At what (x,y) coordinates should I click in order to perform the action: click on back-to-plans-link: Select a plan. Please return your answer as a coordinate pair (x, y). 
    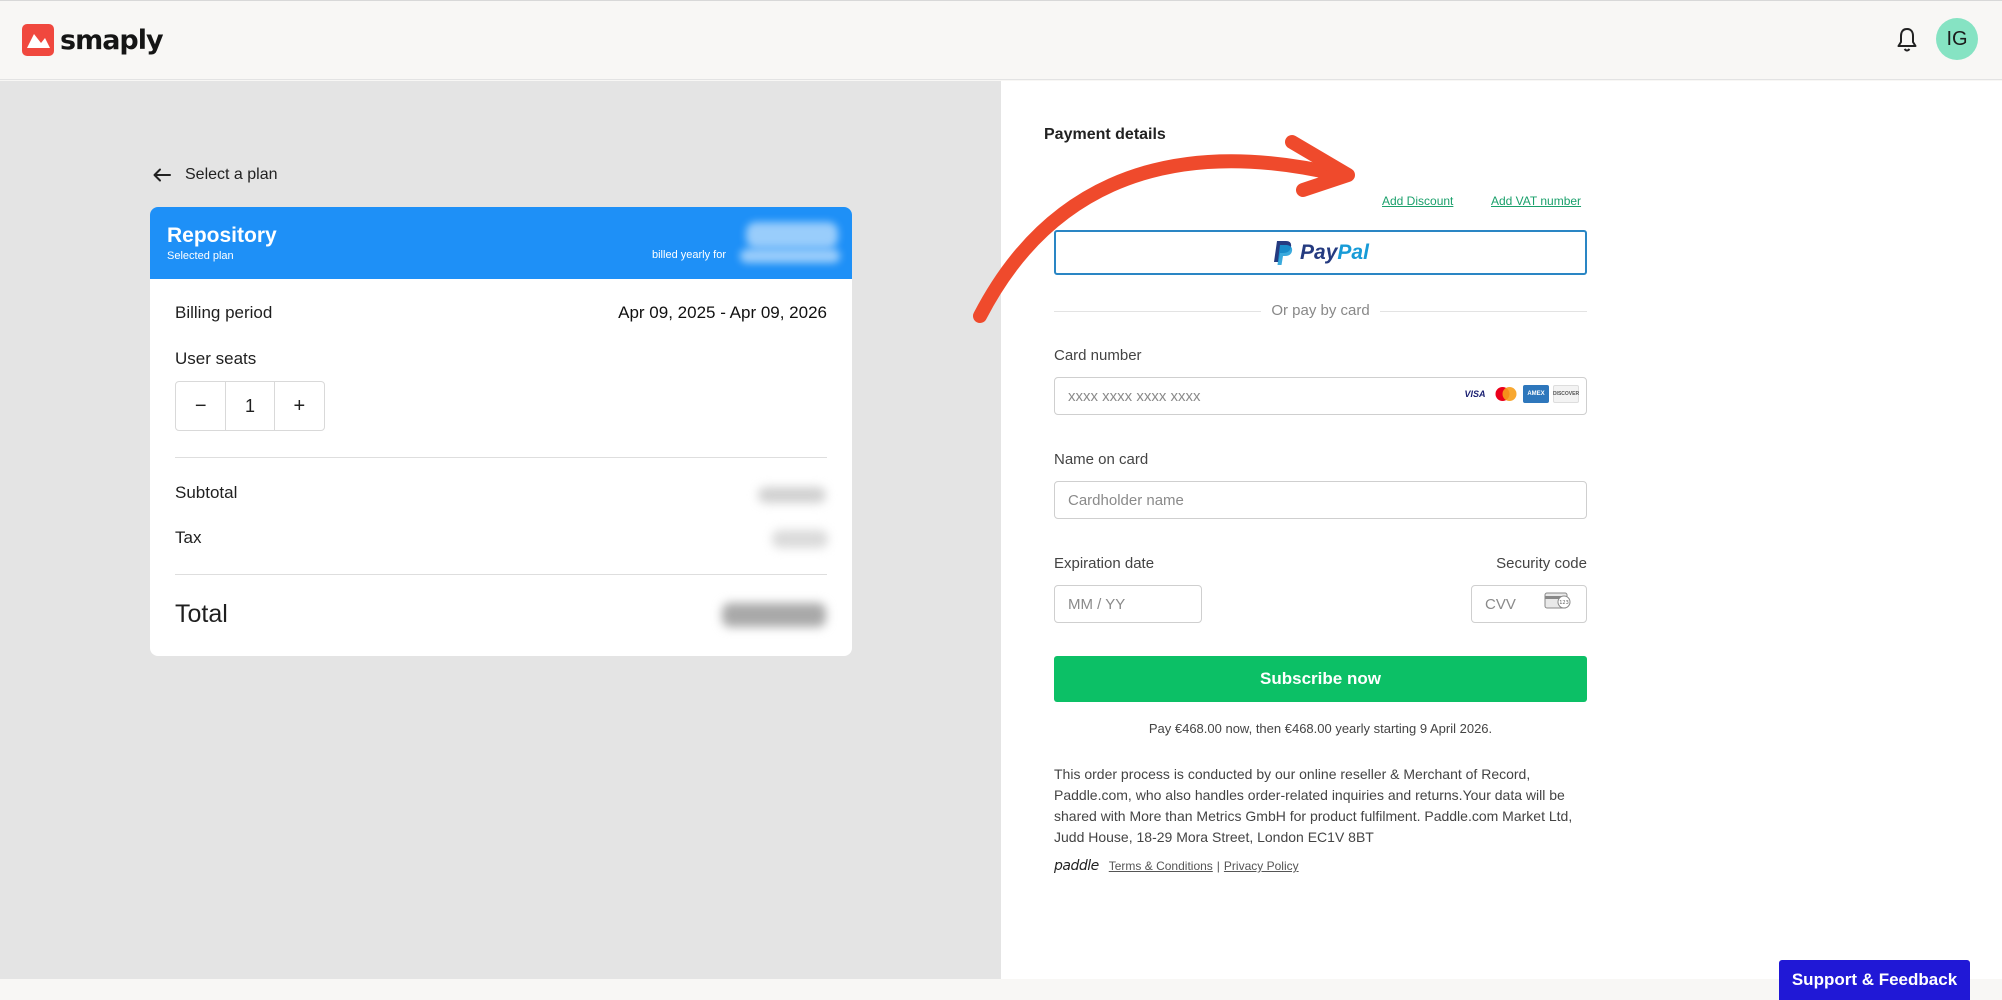
    Looking at the image, I should click on (215, 175).